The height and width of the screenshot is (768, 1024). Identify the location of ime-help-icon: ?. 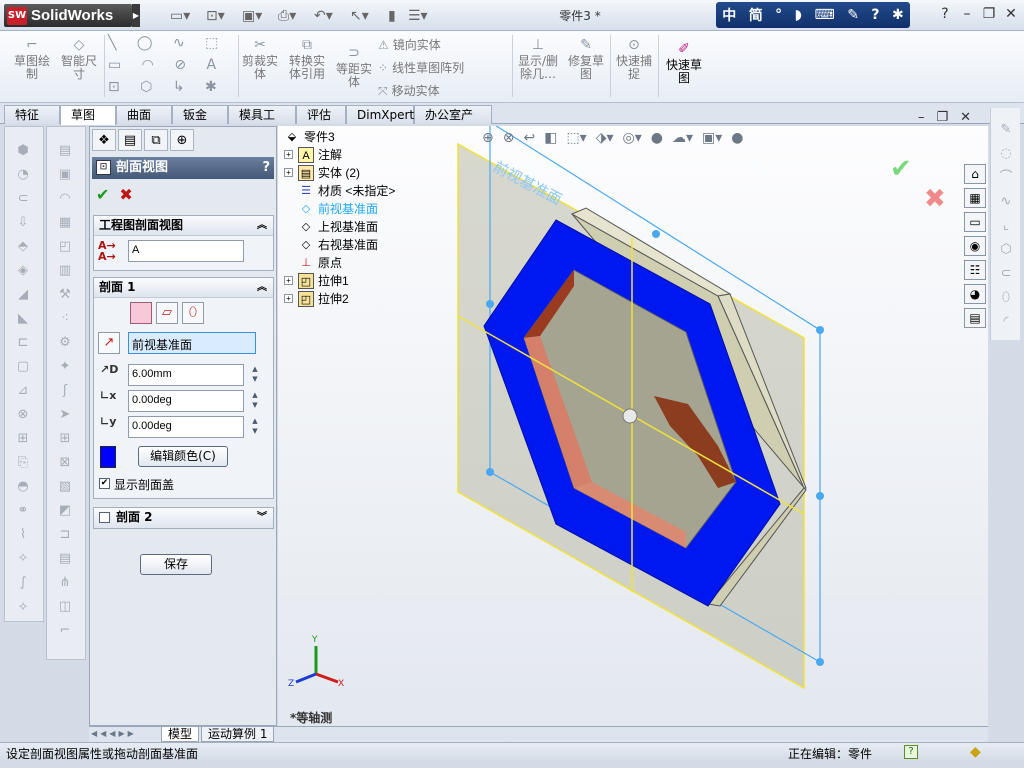
(875, 15).